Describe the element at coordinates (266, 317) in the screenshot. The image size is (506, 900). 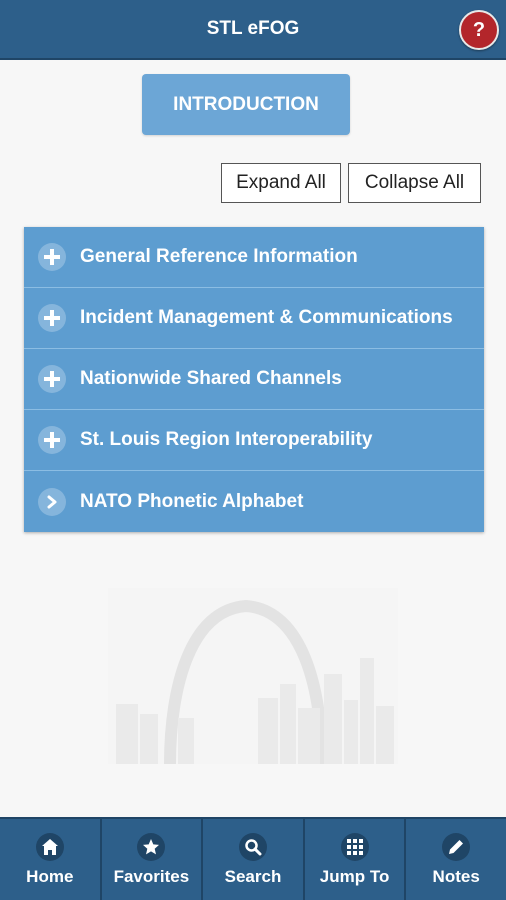
I see `menu-item-label: Incident Management & Communications` at that location.